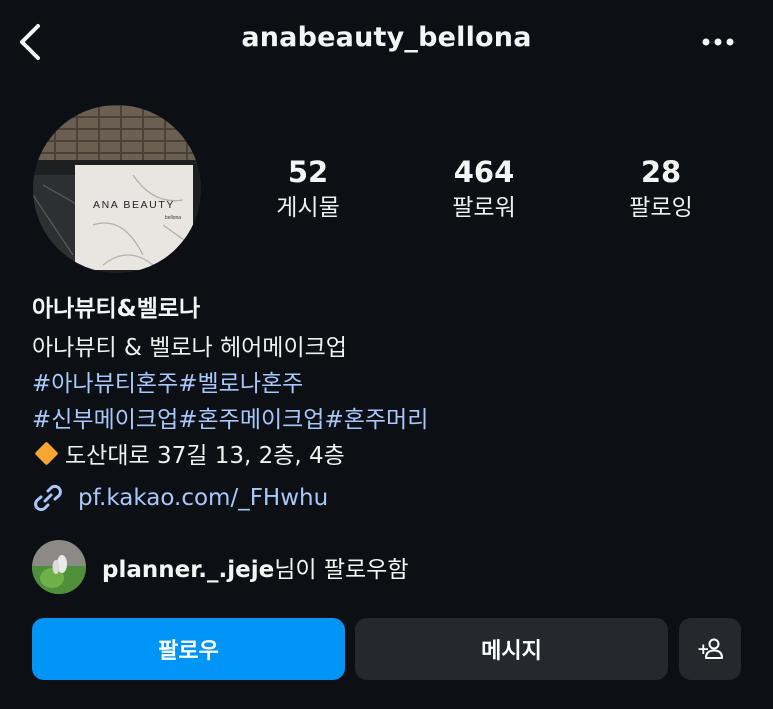  What do you see at coordinates (308, 172) in the screenshot?
I see `posts-count: 52` at bounding box center [308, 172].